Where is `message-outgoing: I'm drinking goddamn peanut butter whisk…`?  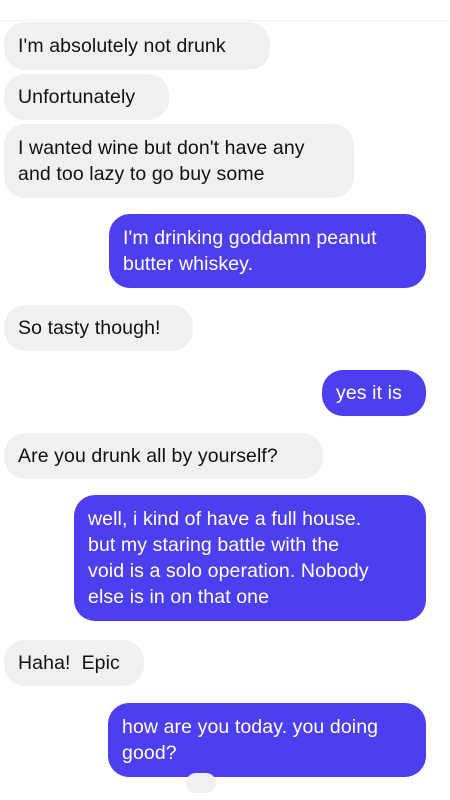
message-outgoing: I'm drinking goddamn peanut butter whisk… is located at coordinates (267, 251).